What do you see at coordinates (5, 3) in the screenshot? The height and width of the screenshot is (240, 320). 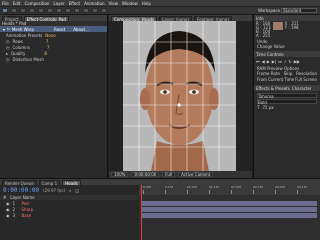 I see `menu-file: File` at bounding box center [5, 3].